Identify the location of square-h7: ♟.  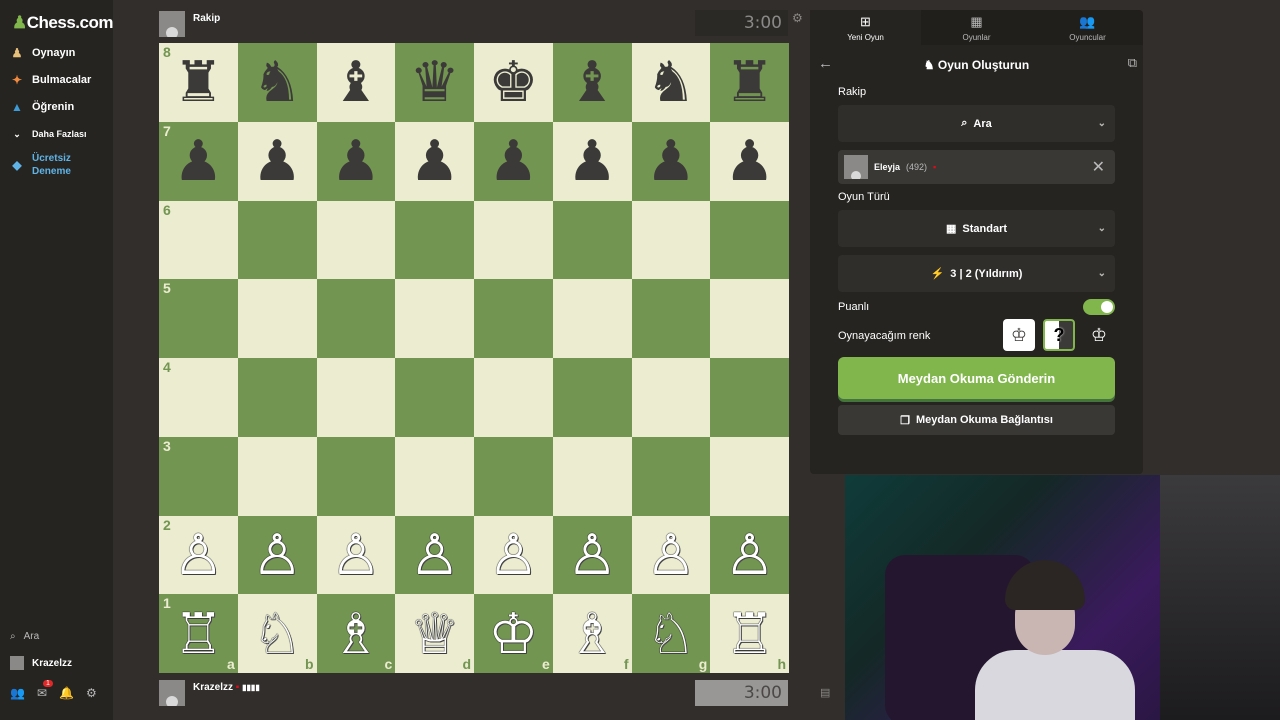
(749, 161).